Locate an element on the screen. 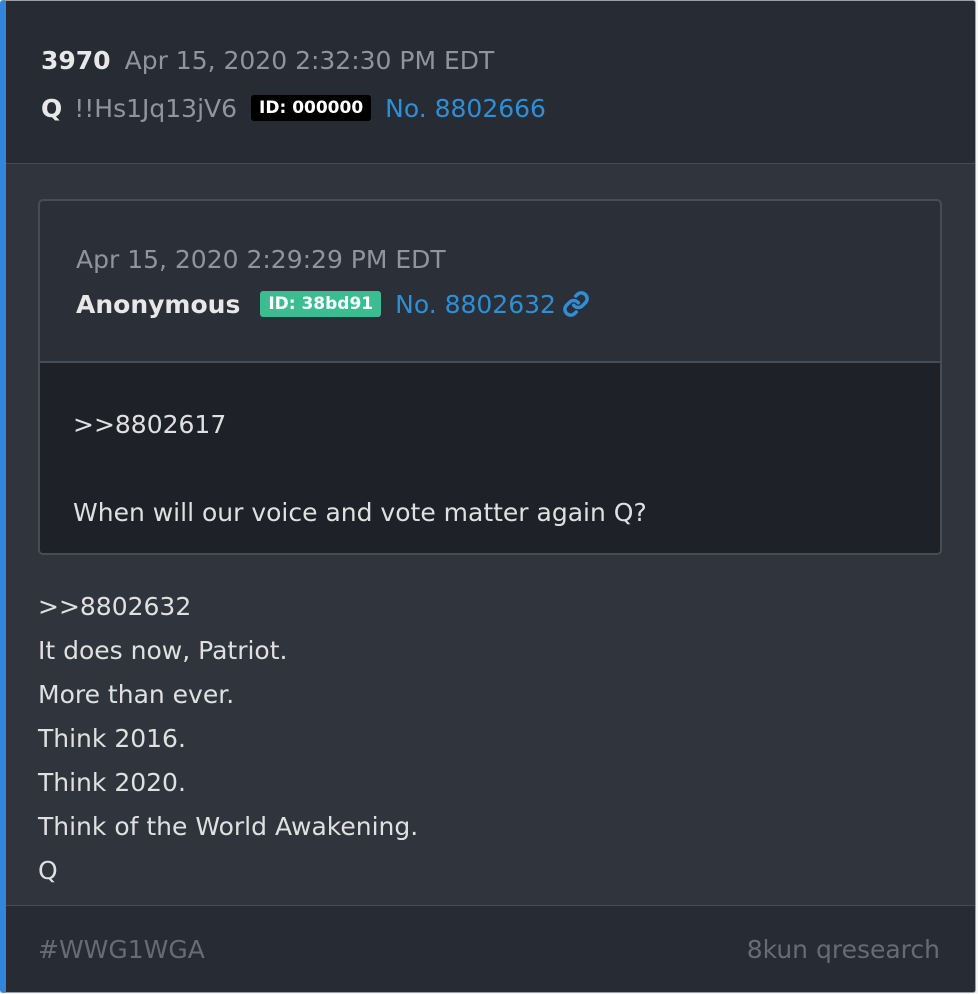  post-author: Q is located at coordinates (52, 108).